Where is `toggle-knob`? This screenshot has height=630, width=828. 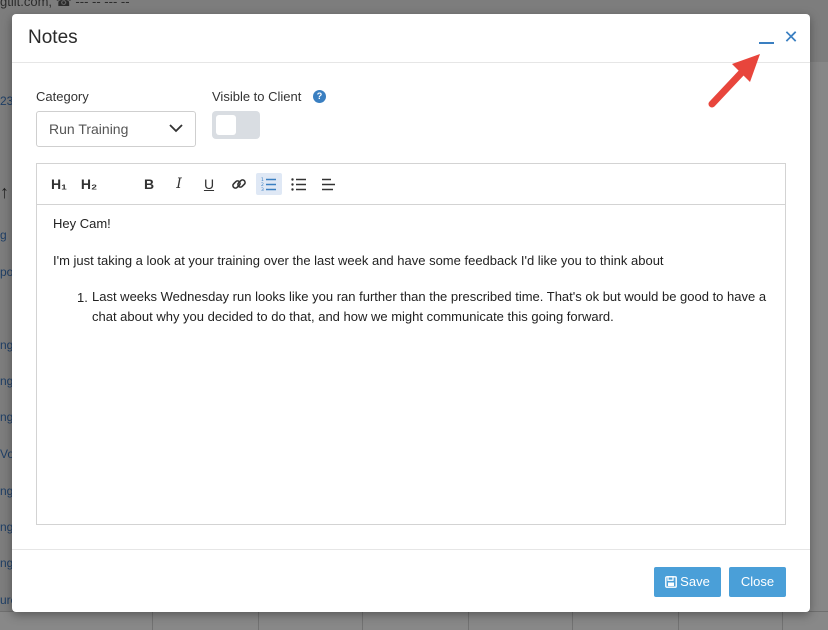 toggle-knob is located at coordinates (226, 125).